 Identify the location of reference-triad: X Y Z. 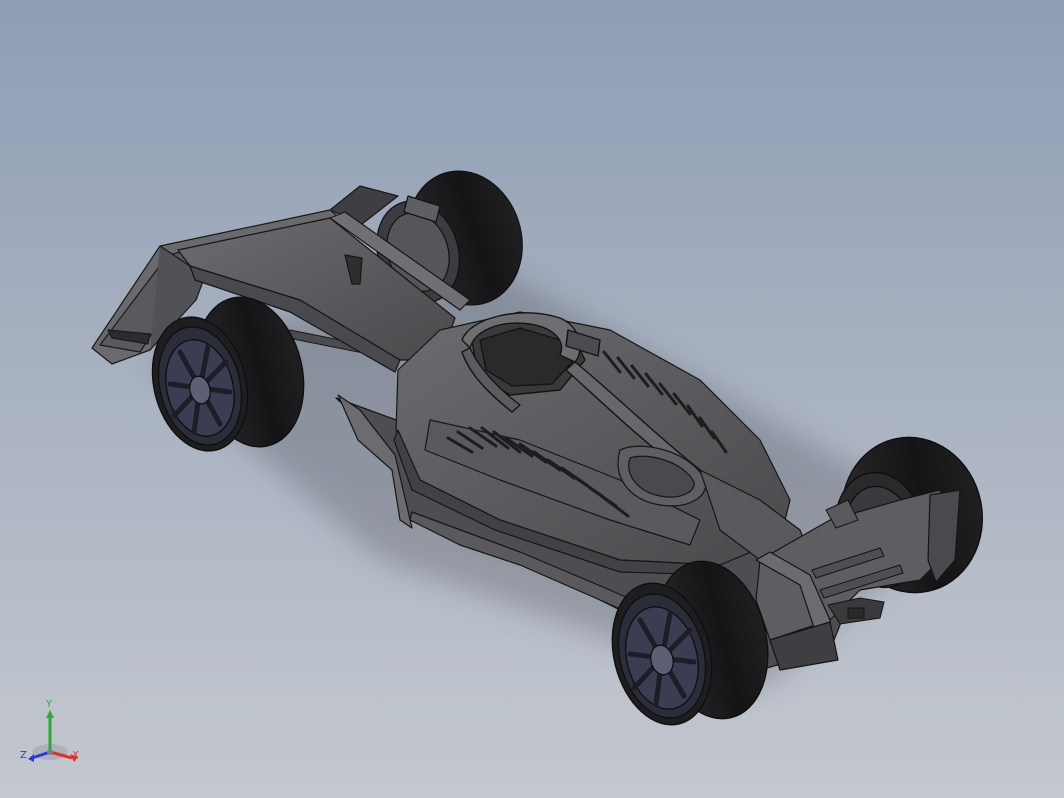
(51, 736).